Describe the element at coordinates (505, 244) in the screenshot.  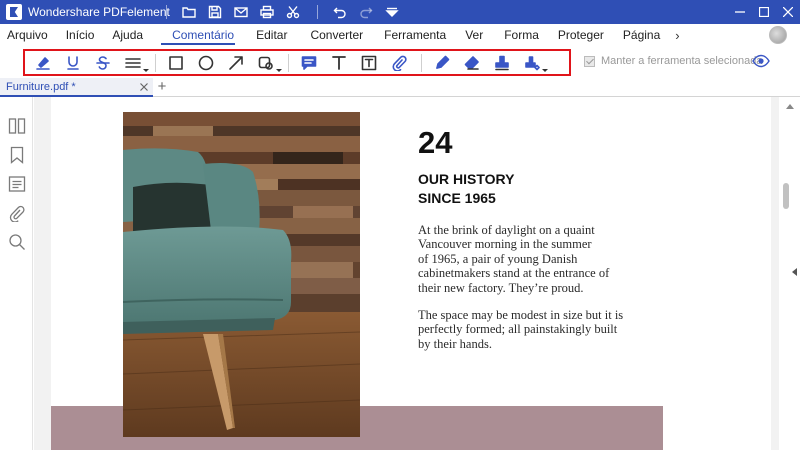
I see `paragraph-1-line: Vancouver morning in the summer` at that location.